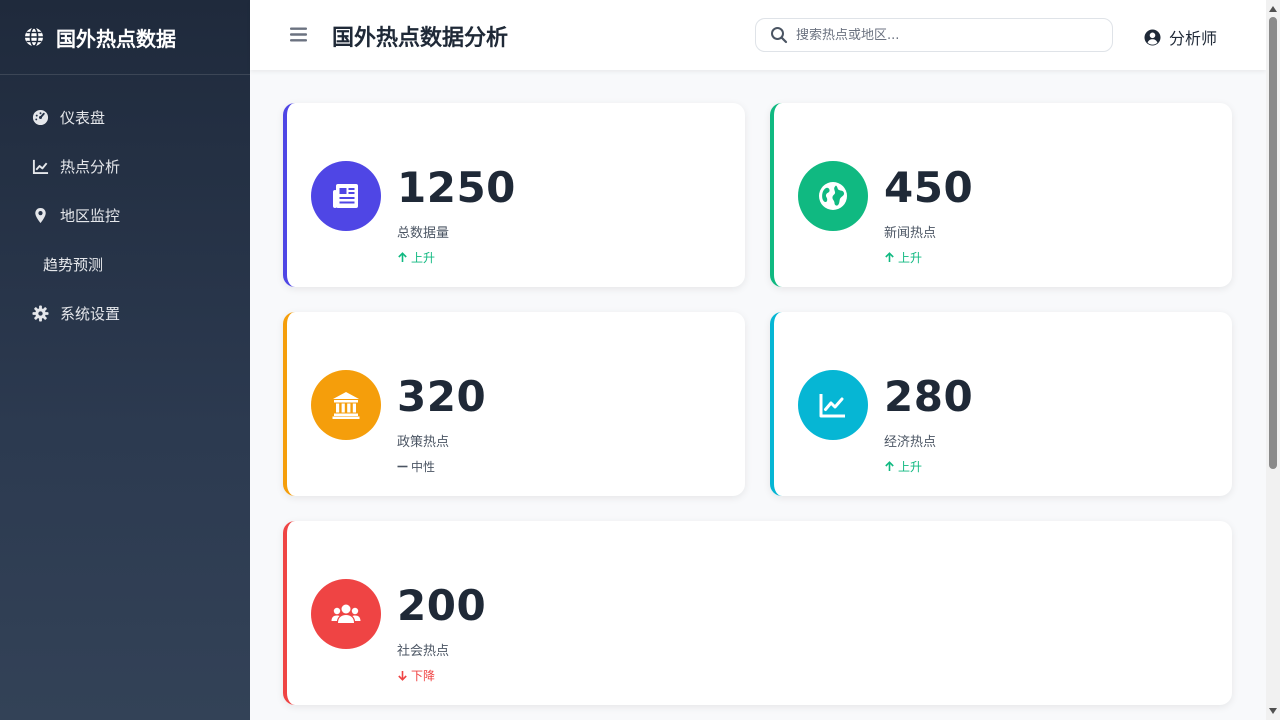 The image size is (1280, 720). I want to click on newspaper-icon, so click(346, 196).